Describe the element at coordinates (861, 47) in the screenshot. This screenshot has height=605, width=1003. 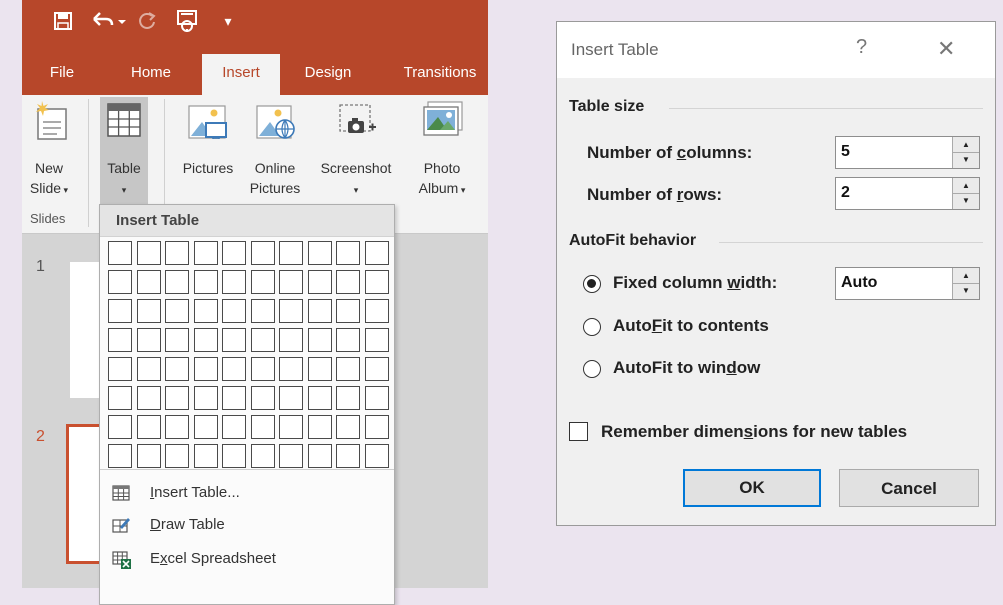
I see `help-button: ?` at that location.